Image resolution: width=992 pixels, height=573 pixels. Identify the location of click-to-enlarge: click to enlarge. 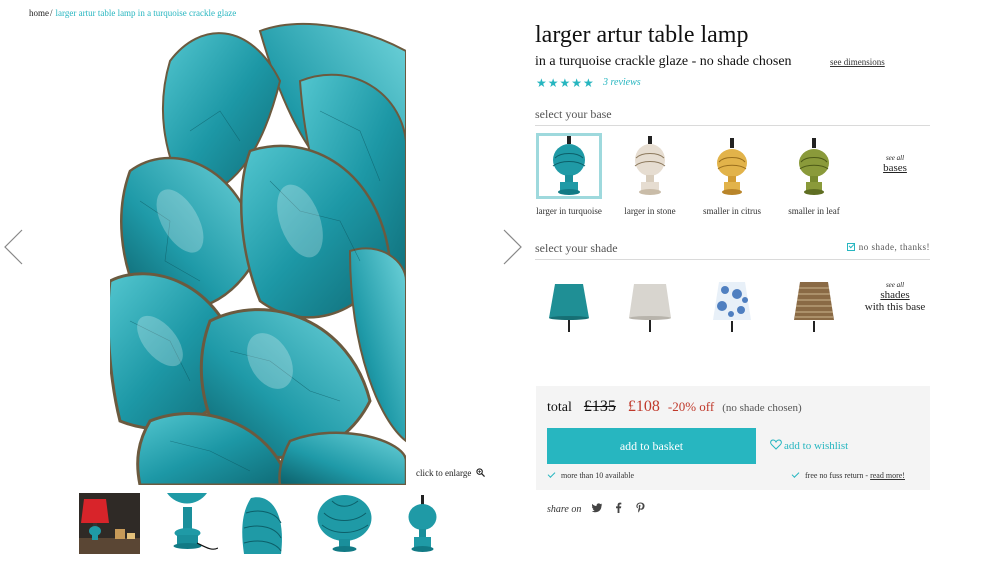
(450, 473).